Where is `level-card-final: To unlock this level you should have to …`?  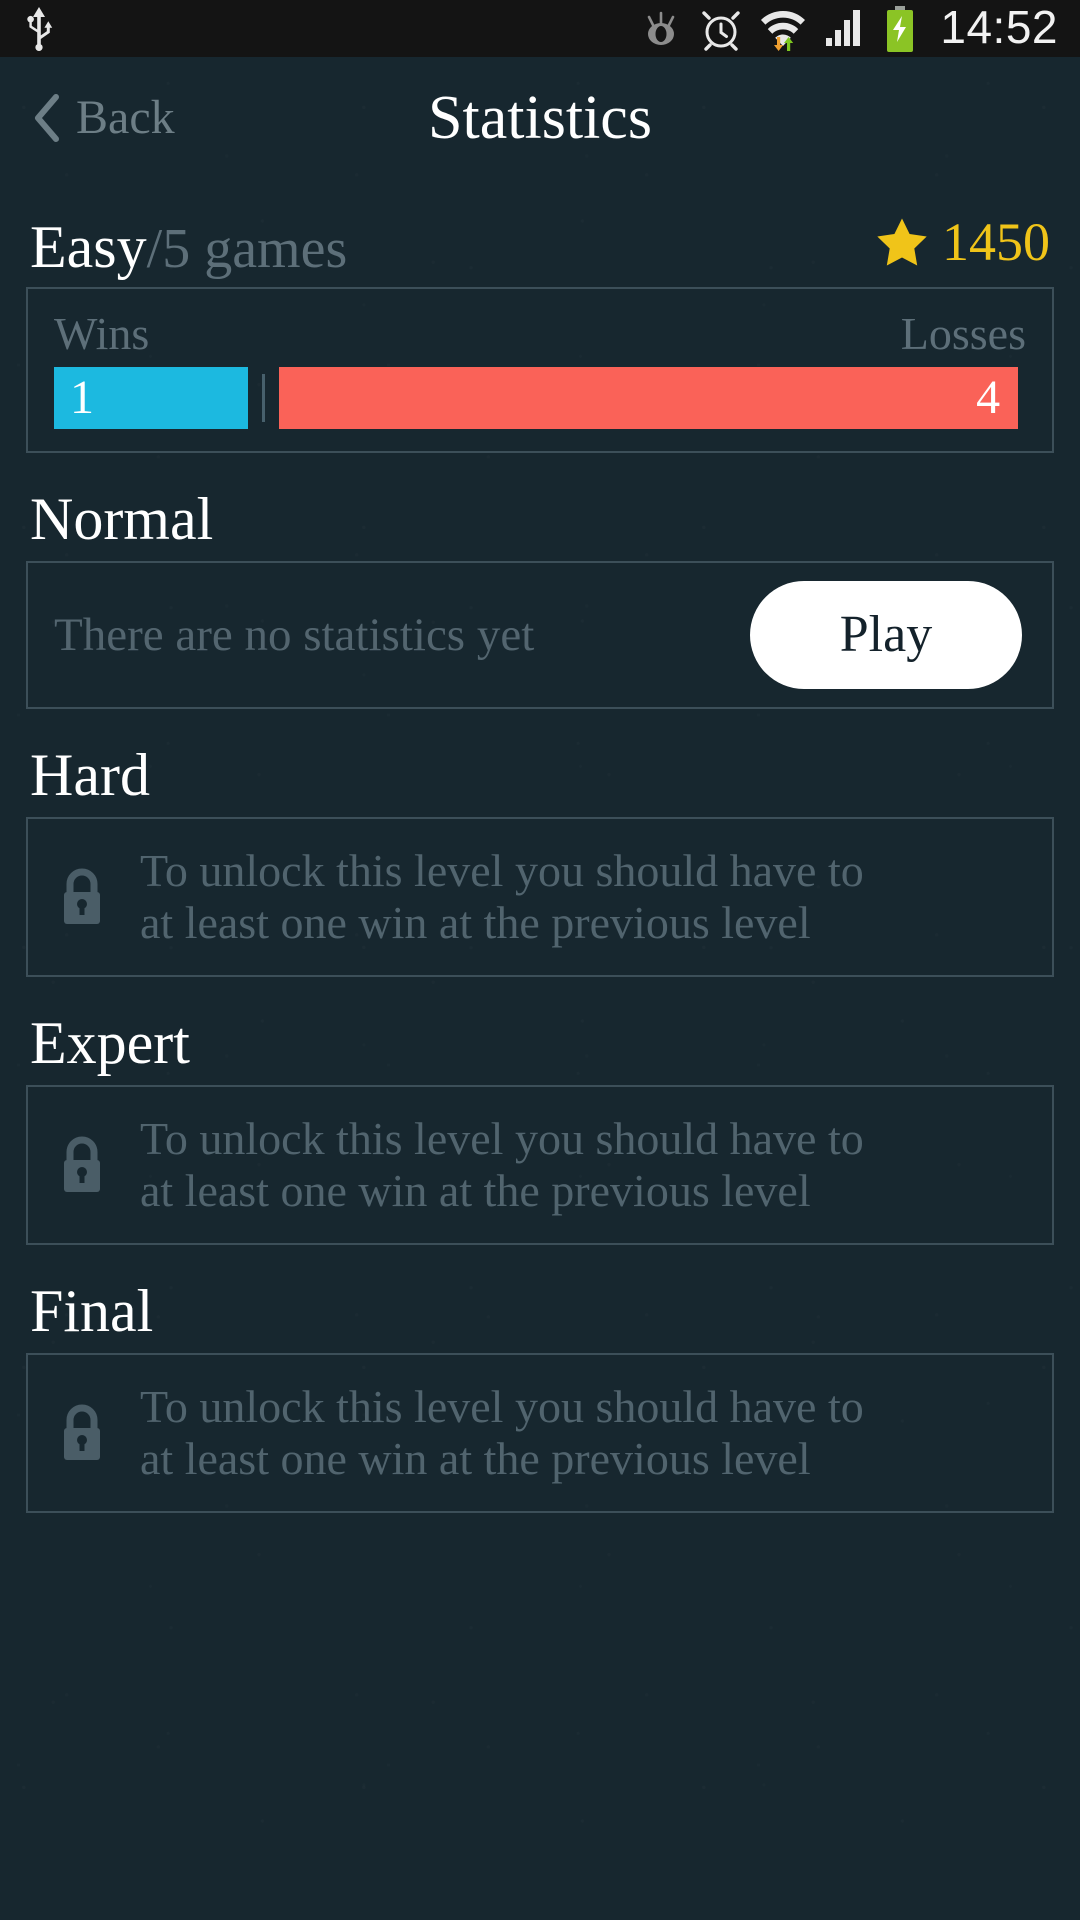
level-card-final: To unlock this level you should have to … is located at coordinates (540, 1433).